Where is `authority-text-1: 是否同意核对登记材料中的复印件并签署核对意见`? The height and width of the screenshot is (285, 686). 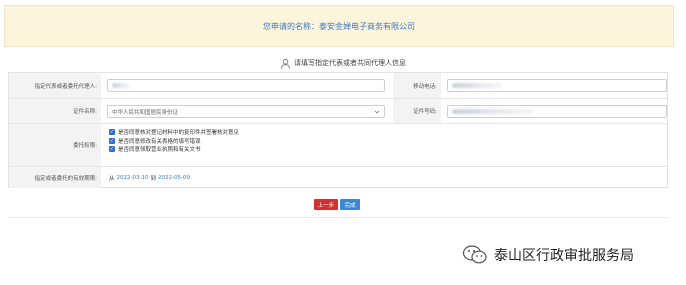 authority-text-1: 是否同意核对登记材料中的复印件并签署核对意见 is located at coordinates (179, 133).